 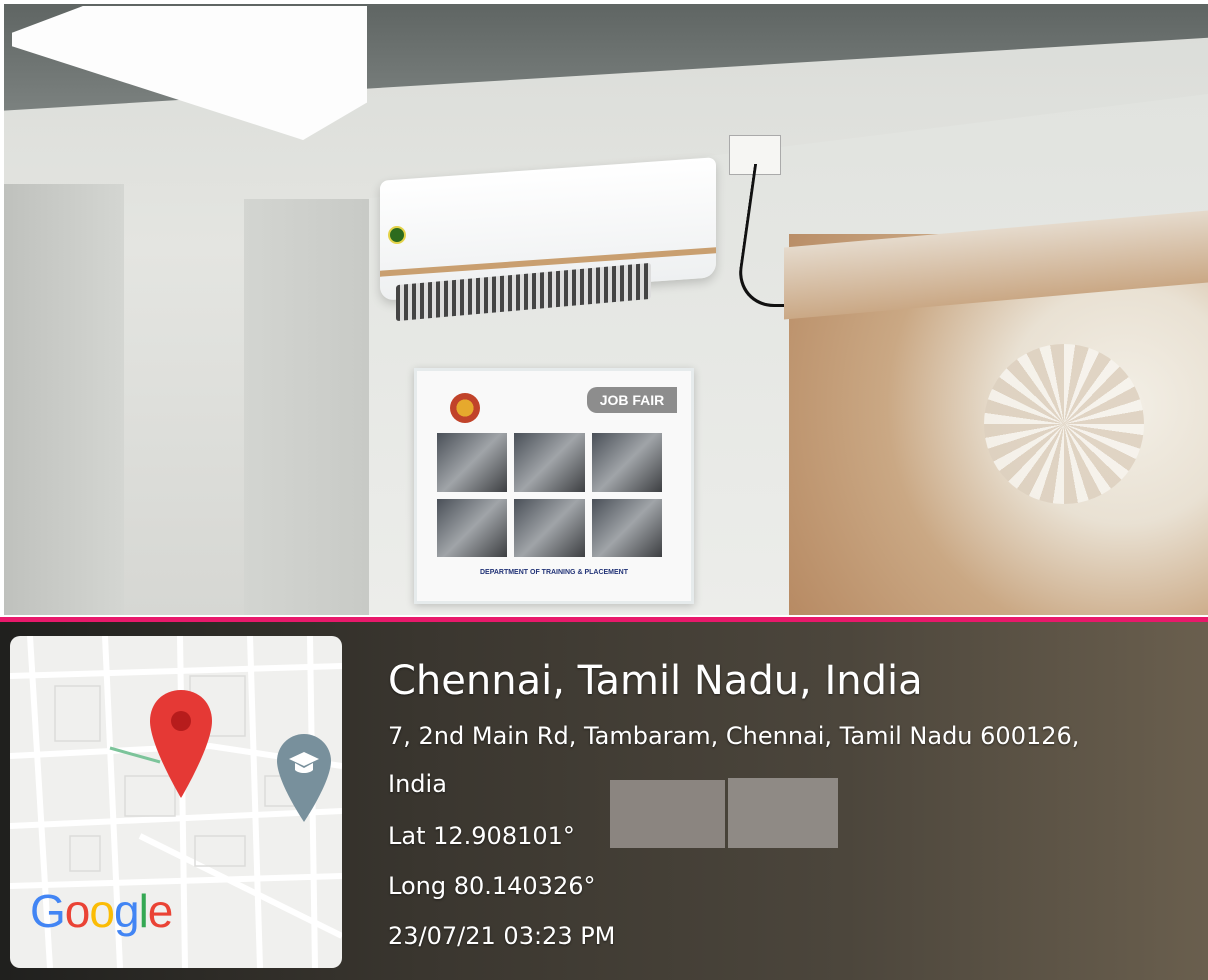 What do you see at coordinates (554, 572) in the screenshot?
I see `poster-footer: DEPARTMENT OF TRAINING & PLACEMENT` at bounding box center [554, 572].